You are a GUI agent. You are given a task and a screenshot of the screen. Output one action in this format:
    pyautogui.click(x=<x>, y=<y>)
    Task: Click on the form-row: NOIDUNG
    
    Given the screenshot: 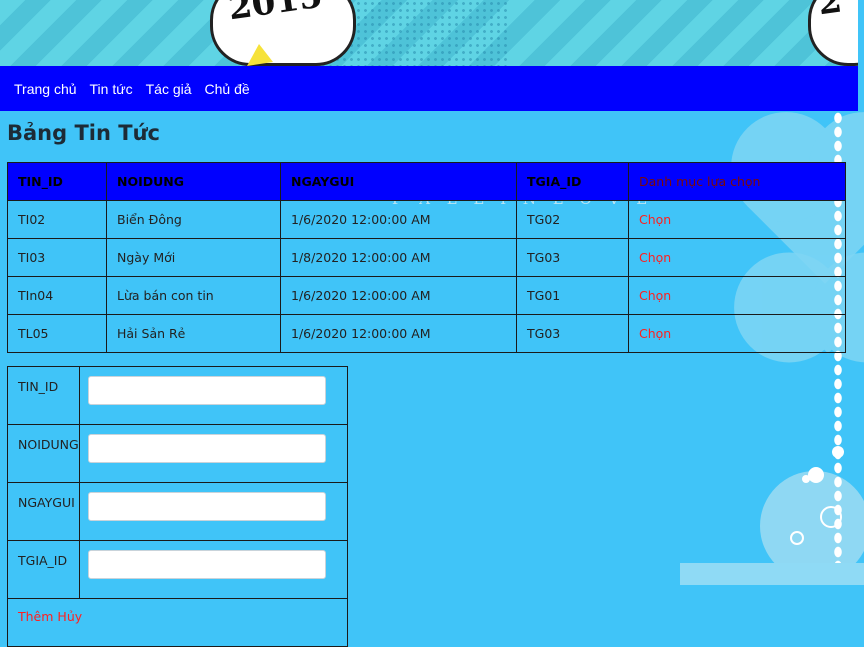 What is the action you would take?
    pyautogui.click(x=178, y=453)
    